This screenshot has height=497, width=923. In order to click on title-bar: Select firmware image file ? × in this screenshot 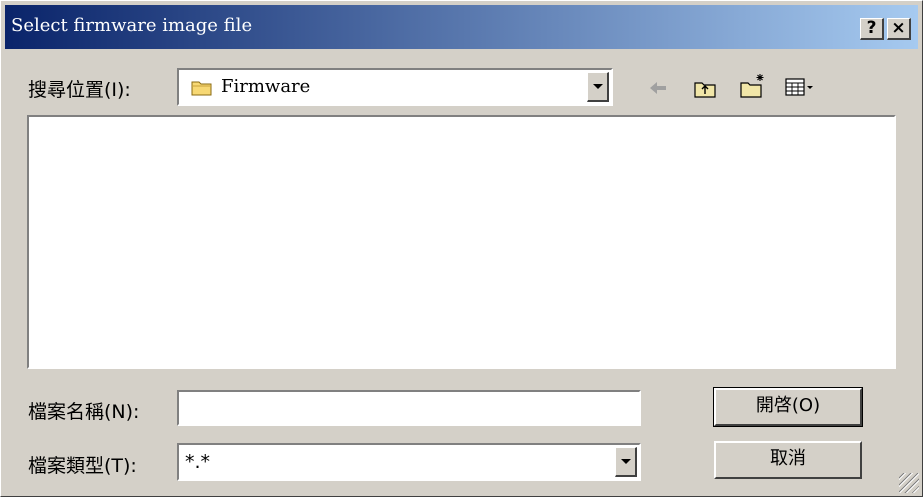, I will do `click(461, 27)`.